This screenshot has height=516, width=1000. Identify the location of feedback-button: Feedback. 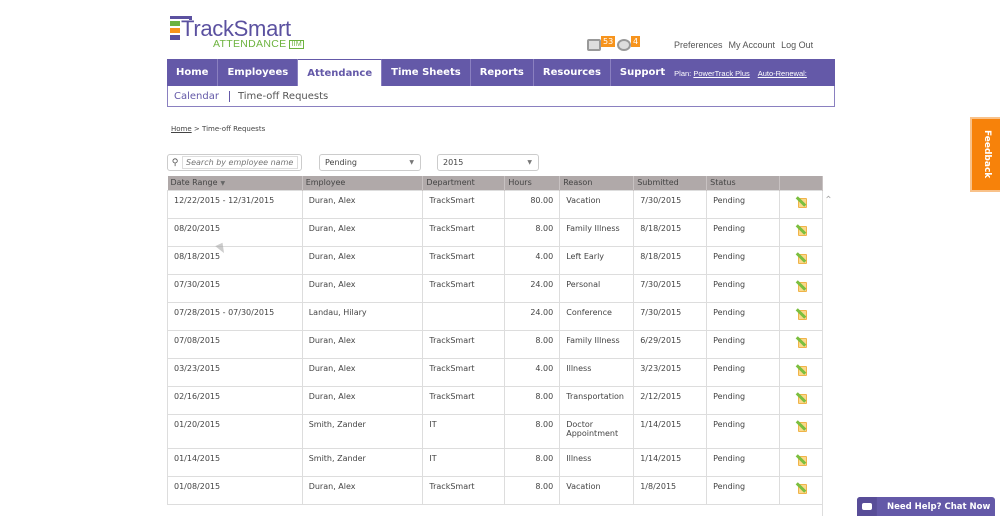
(985, 154).